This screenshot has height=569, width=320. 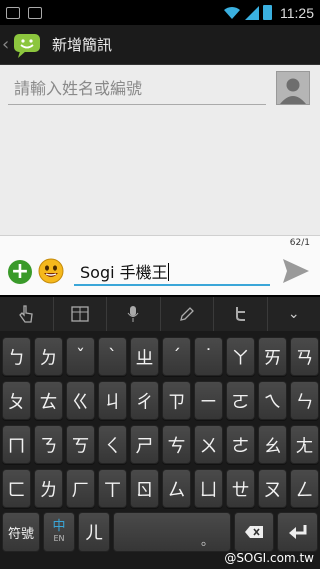 What do you see at coordinates (168, 272) in the screenshot?
I see `text-cursor` at bounding box center [168, 272].